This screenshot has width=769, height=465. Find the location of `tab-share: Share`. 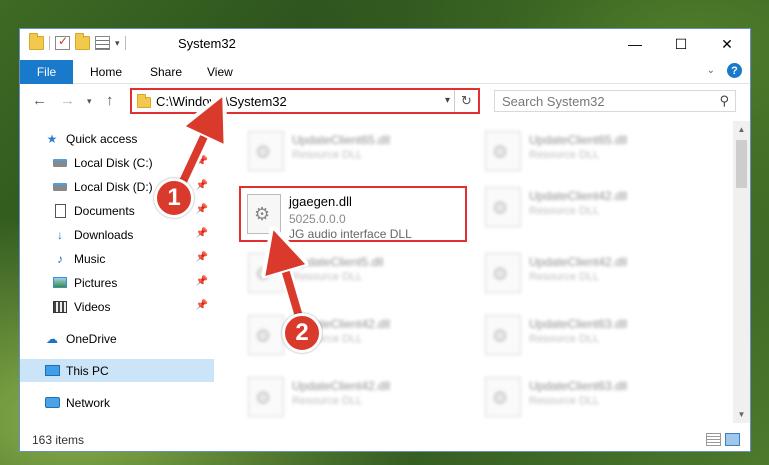

tab-share: Share is located at coordinates (166, 72).